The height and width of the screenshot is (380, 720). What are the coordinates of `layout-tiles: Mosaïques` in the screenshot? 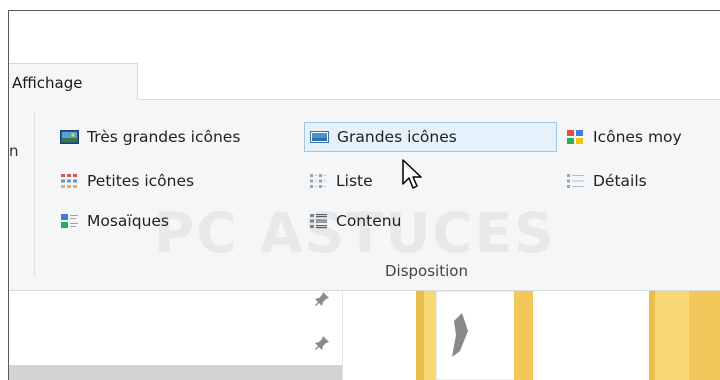 It's located at (175, 221).